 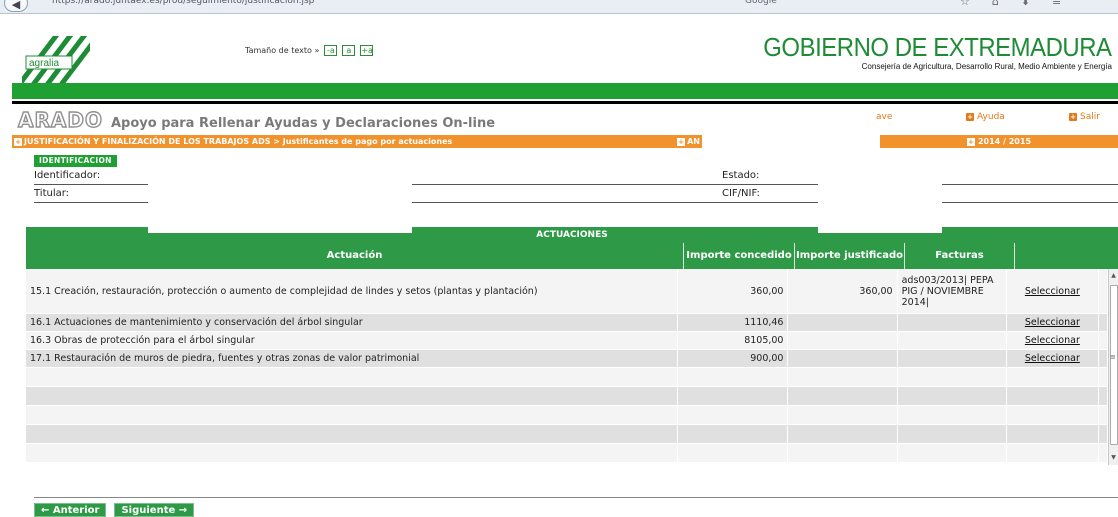 I want to click on justificado-cell: 360,00, so click(x=843, y=291).